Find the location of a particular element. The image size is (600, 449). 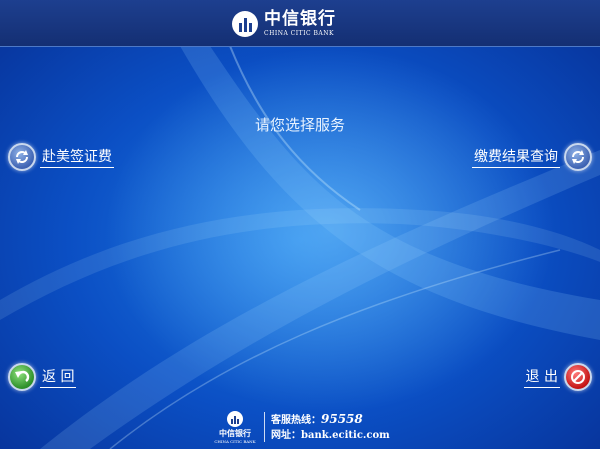

website-url: bank.ecitic.com is located at coordinates (345, 435).